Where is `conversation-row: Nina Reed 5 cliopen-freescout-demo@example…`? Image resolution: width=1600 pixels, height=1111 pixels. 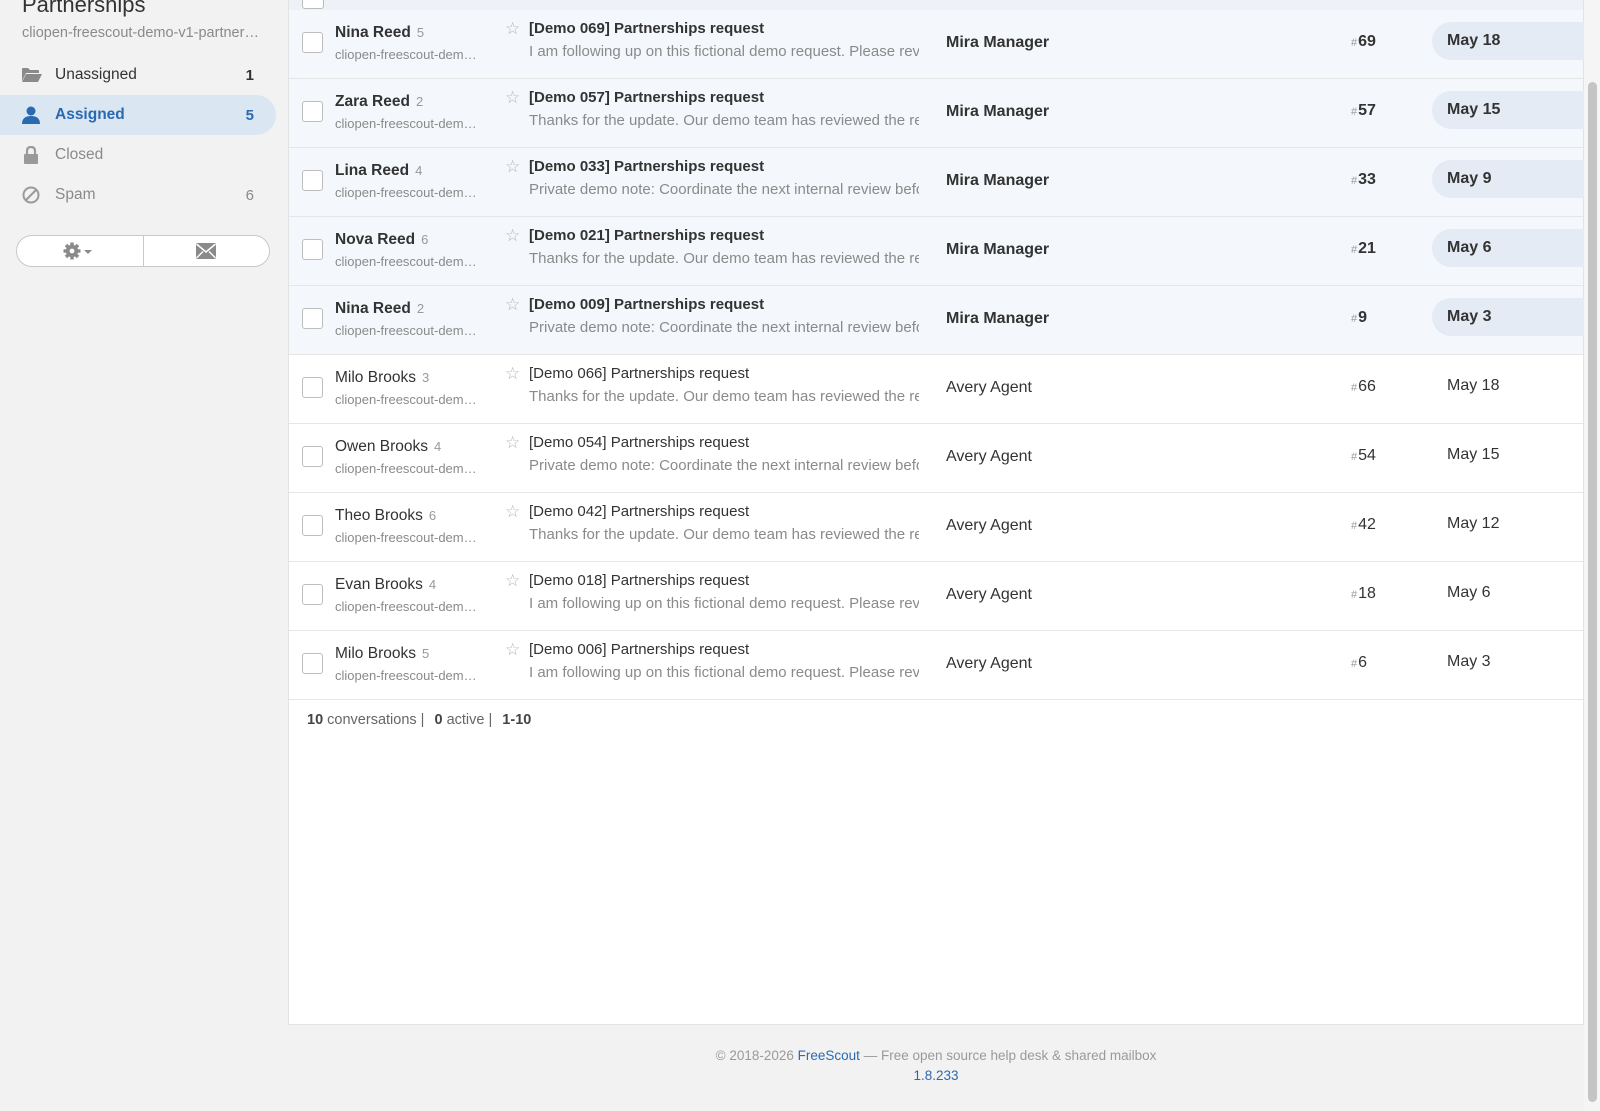 conversation-row: Nina Reed 5 cliopen-freescout-demo@example… is located at coordinates (944, 44).